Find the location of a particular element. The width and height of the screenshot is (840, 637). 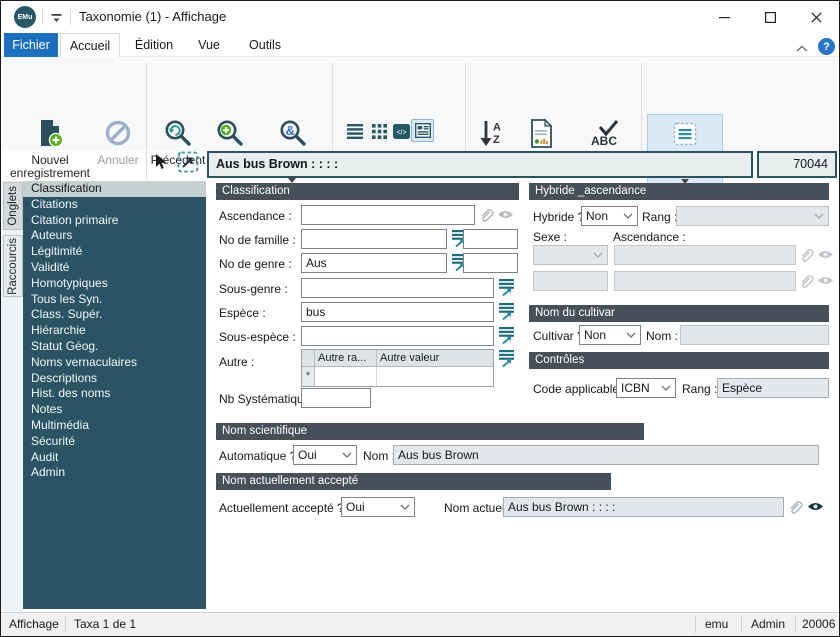

status-user: emu is located at coordinates (717, 624).